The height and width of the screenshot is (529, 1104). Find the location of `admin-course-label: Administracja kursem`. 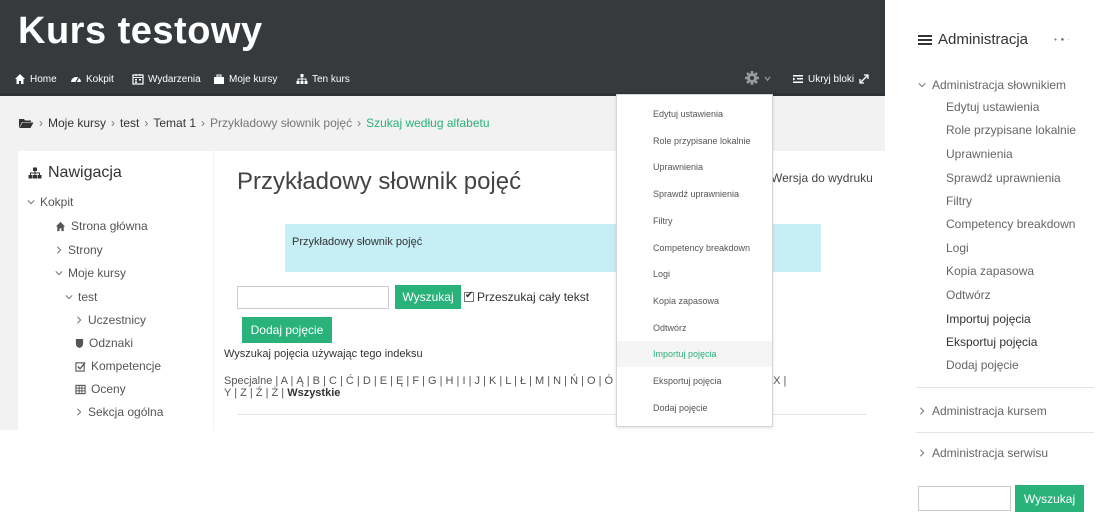

admin-course-label: Administracja kursem is located at coordinates (989, 411).